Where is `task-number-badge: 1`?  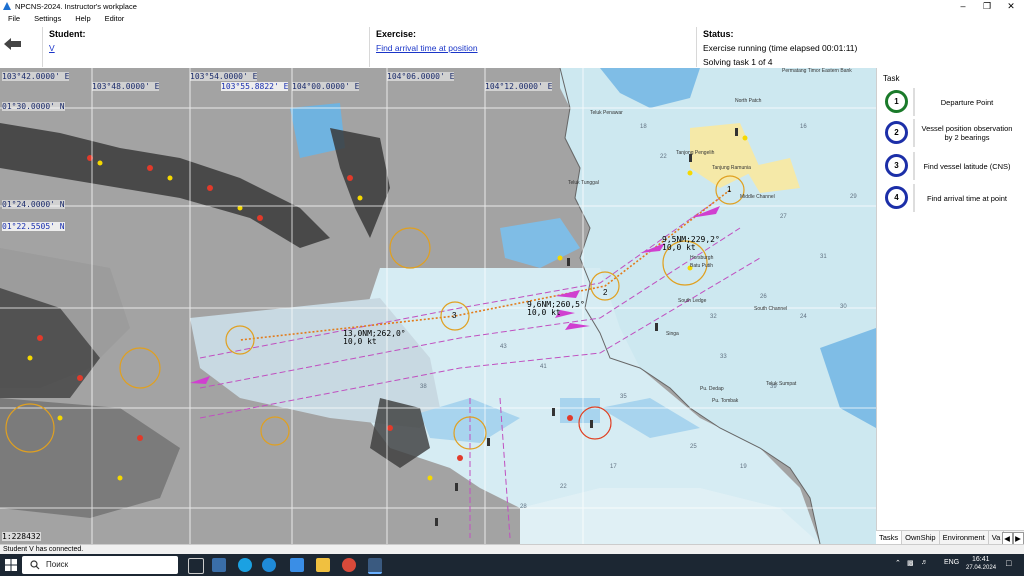 task-number-badge: 1 is located at coordinates (896, 101).